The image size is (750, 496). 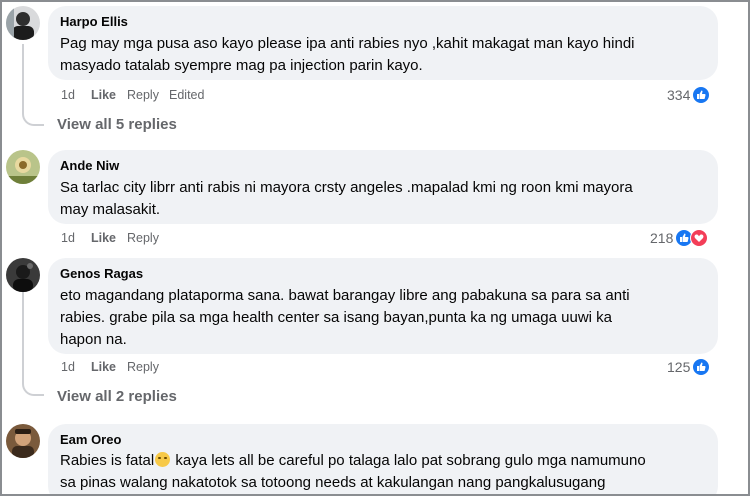 What do you see at coordinates (107, 460) in the screenshot?
I see `comment-text-part: Rabies is fatal` at bounding box center [107, 460].